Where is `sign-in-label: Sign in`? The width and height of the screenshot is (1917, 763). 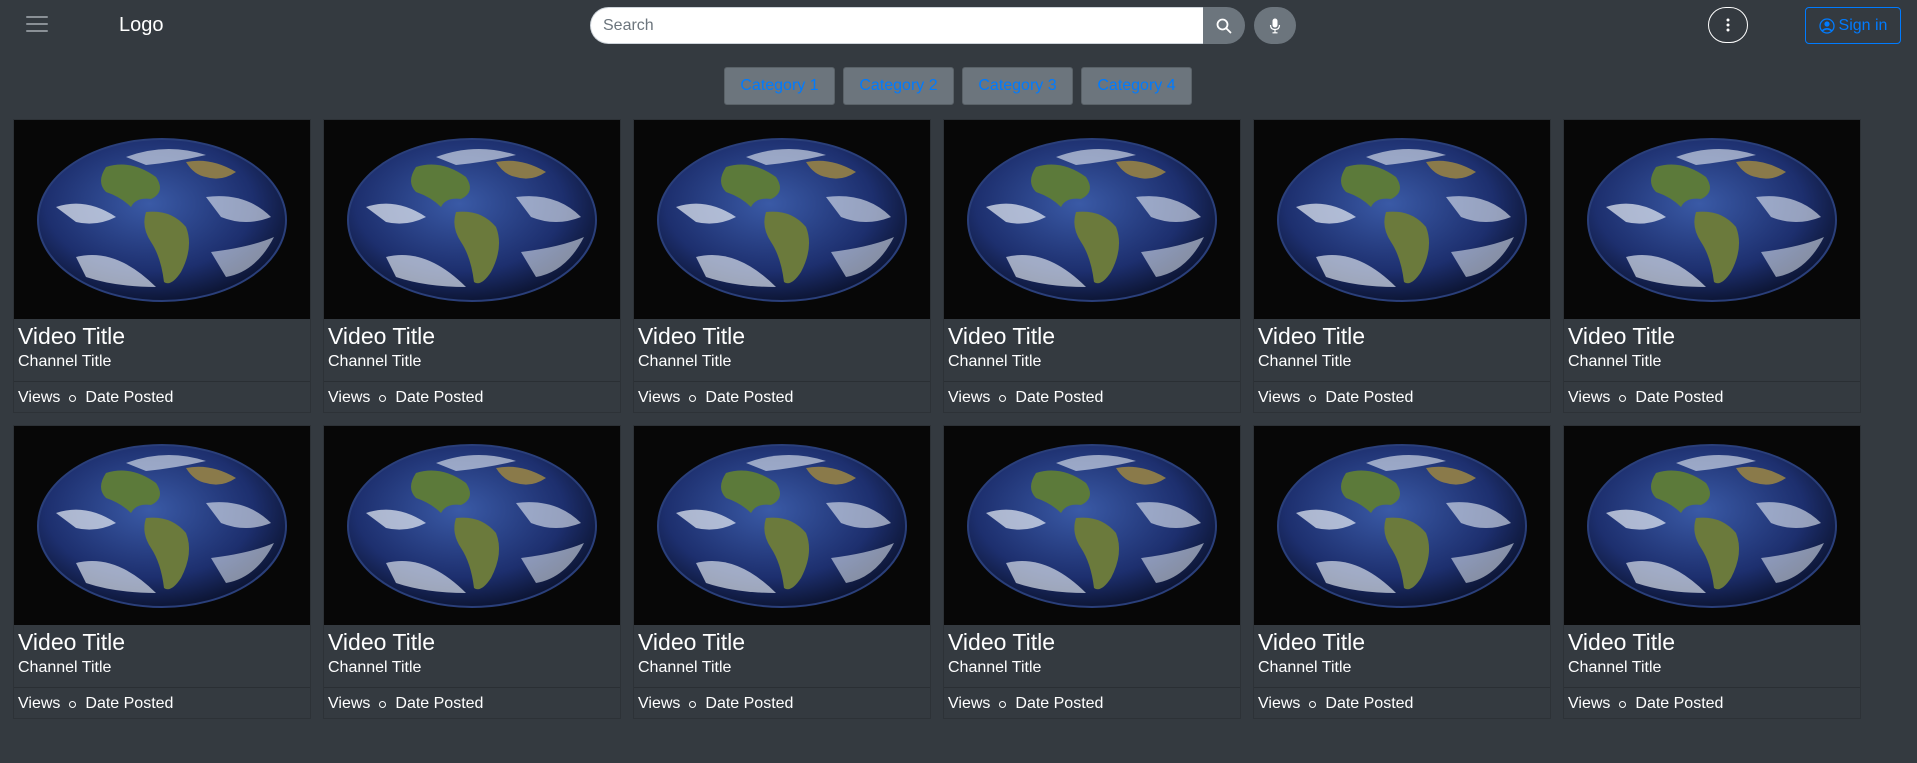 sign-in-label: Sign in is located at coordinates (1863, 25).